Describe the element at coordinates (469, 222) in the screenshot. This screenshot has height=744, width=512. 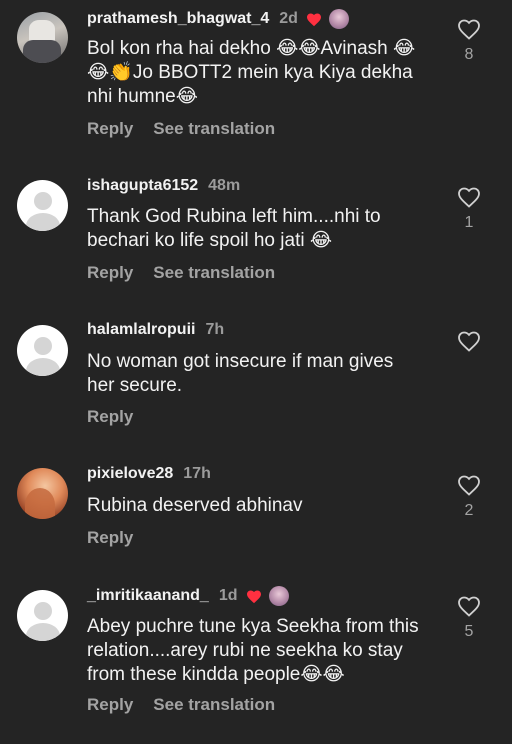
I see `like-count: 1` at that location.